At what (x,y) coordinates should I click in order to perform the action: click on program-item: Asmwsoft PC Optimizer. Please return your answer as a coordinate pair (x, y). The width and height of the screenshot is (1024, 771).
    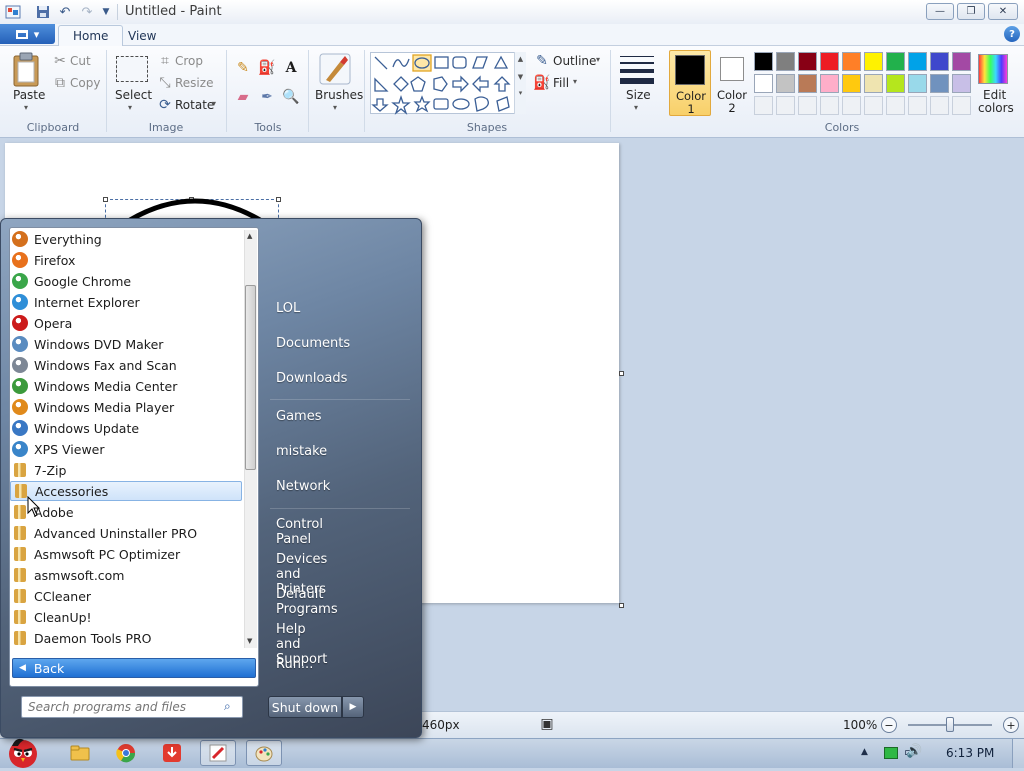
    Looking at the image, I should click on (126, 554).